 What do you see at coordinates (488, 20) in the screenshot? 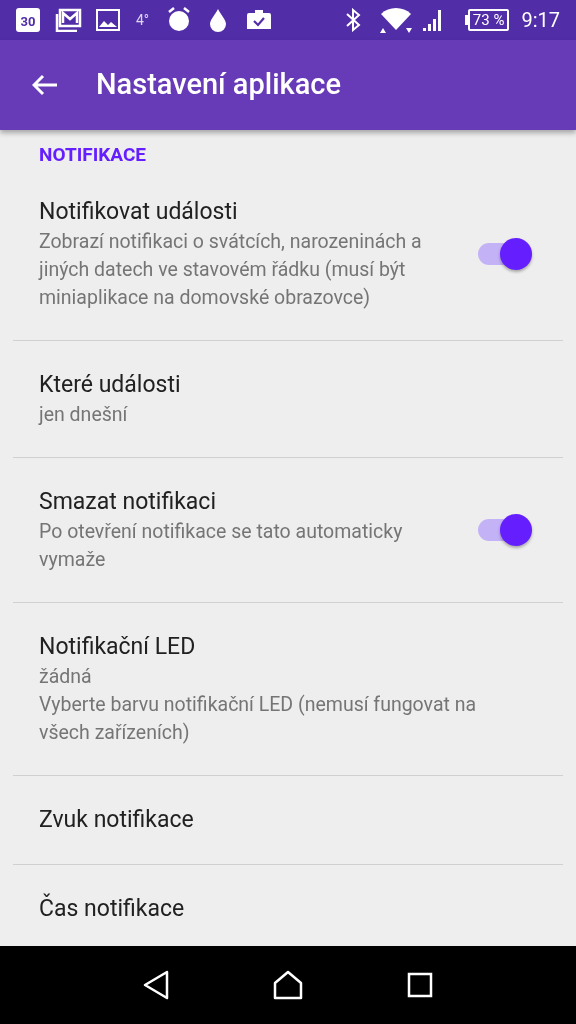
I see `battery-percent: 73 %` at bounding box center [488, 20].